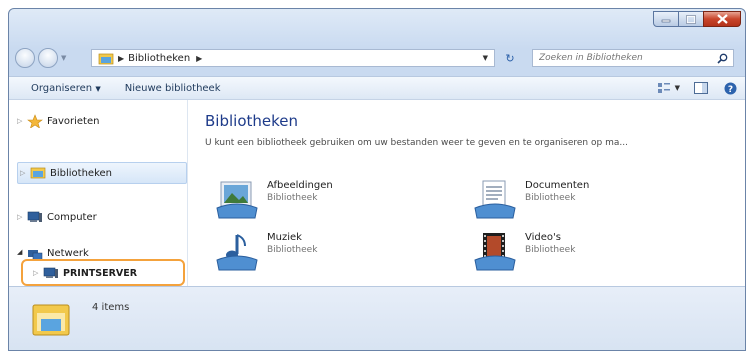 The width and height of the screenshot is (748, 354). Describe the element at coordinates (485, 58) in the screenshot. I see `address-dropdown-icon: ▼` at that location.